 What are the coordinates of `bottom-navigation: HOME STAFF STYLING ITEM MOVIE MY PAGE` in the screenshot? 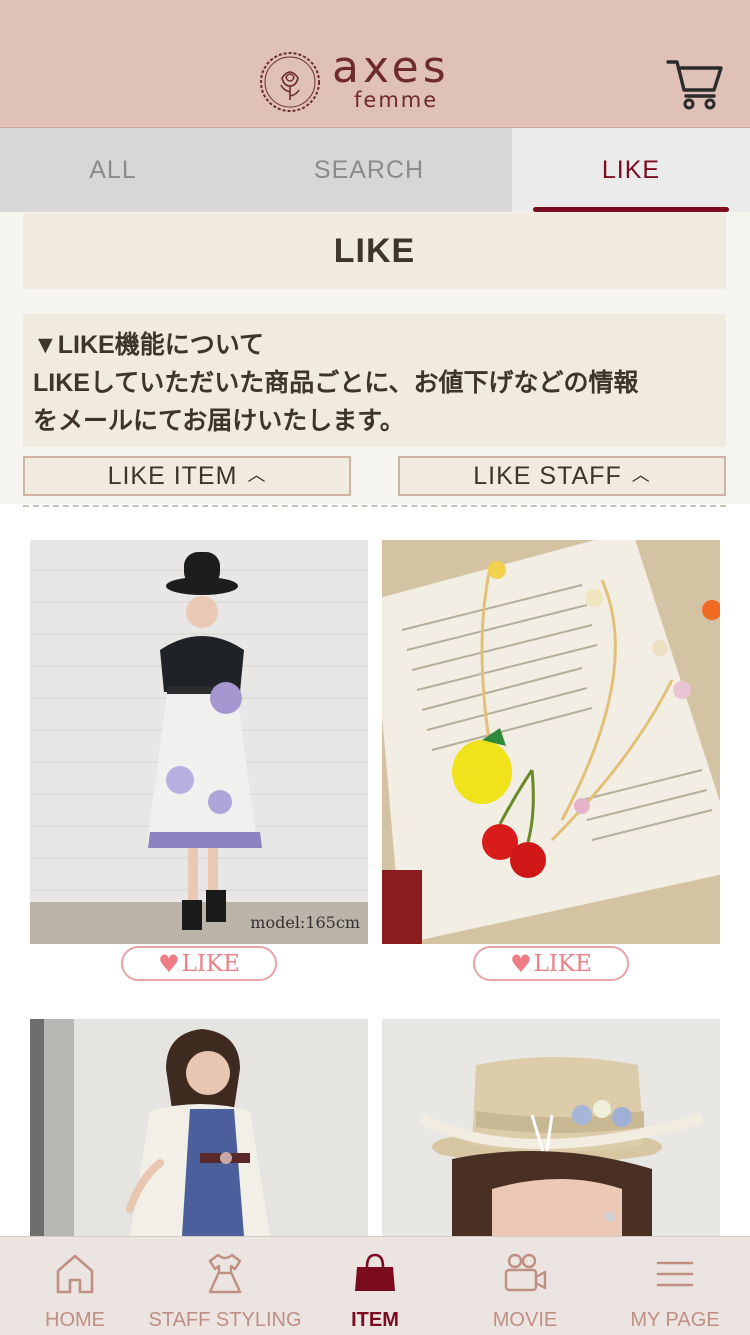 It's located at (375, 1285).